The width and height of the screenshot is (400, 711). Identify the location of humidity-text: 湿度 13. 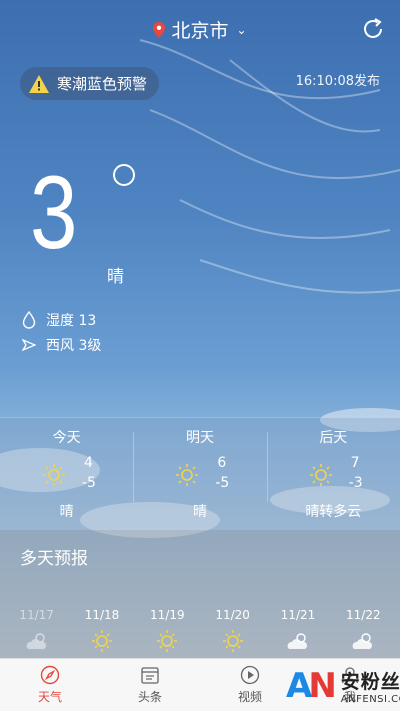
(71, 321).